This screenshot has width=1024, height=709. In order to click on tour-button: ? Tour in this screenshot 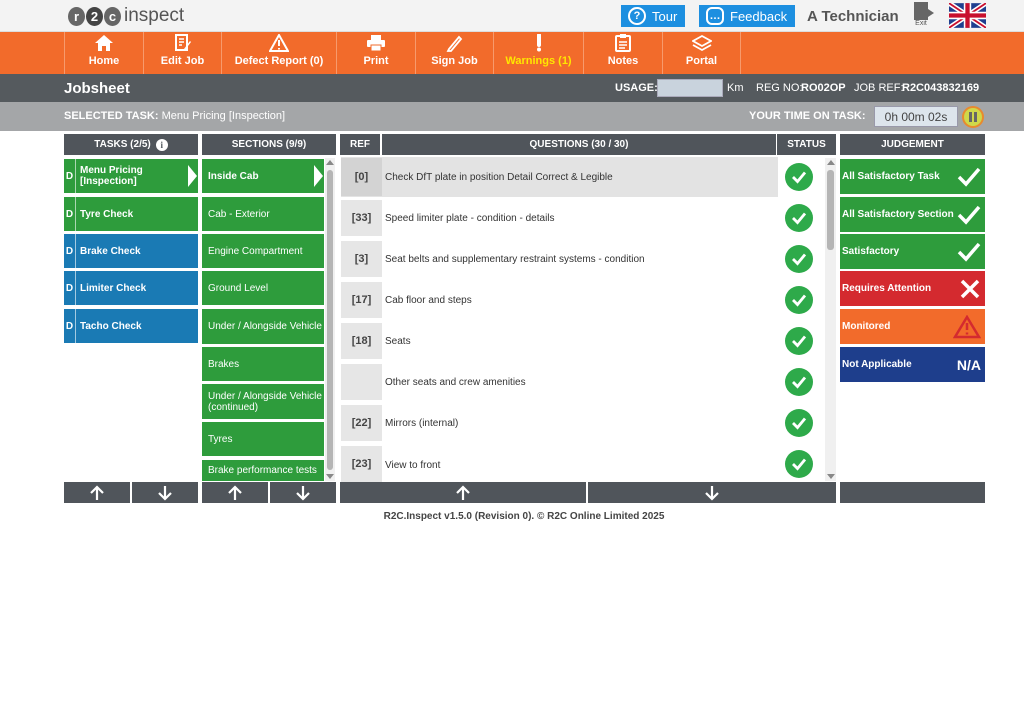, I will do `click(653, 16)`.